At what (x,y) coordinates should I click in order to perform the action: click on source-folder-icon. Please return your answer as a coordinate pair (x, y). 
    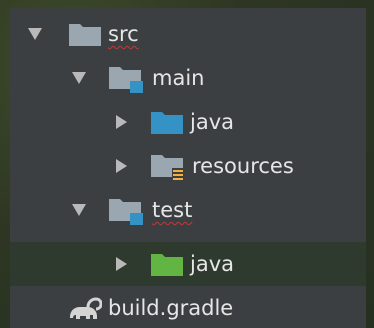
    Looking at the image, I should click on (167, 124).